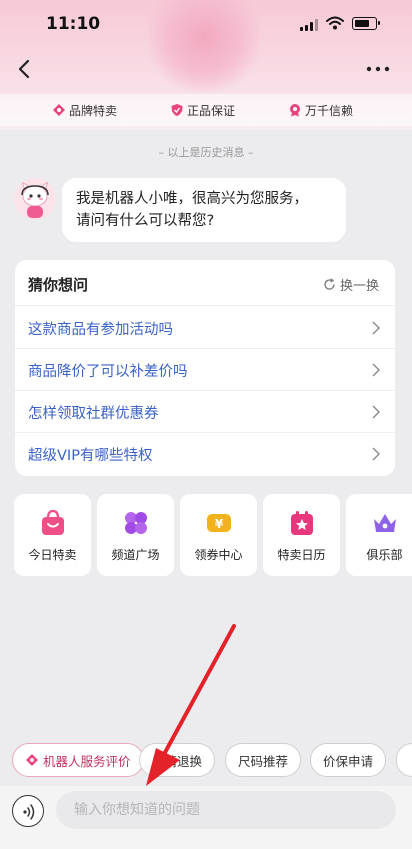  I want to click on question-text: 这款商品有参加活动吗, so click(100, 330).